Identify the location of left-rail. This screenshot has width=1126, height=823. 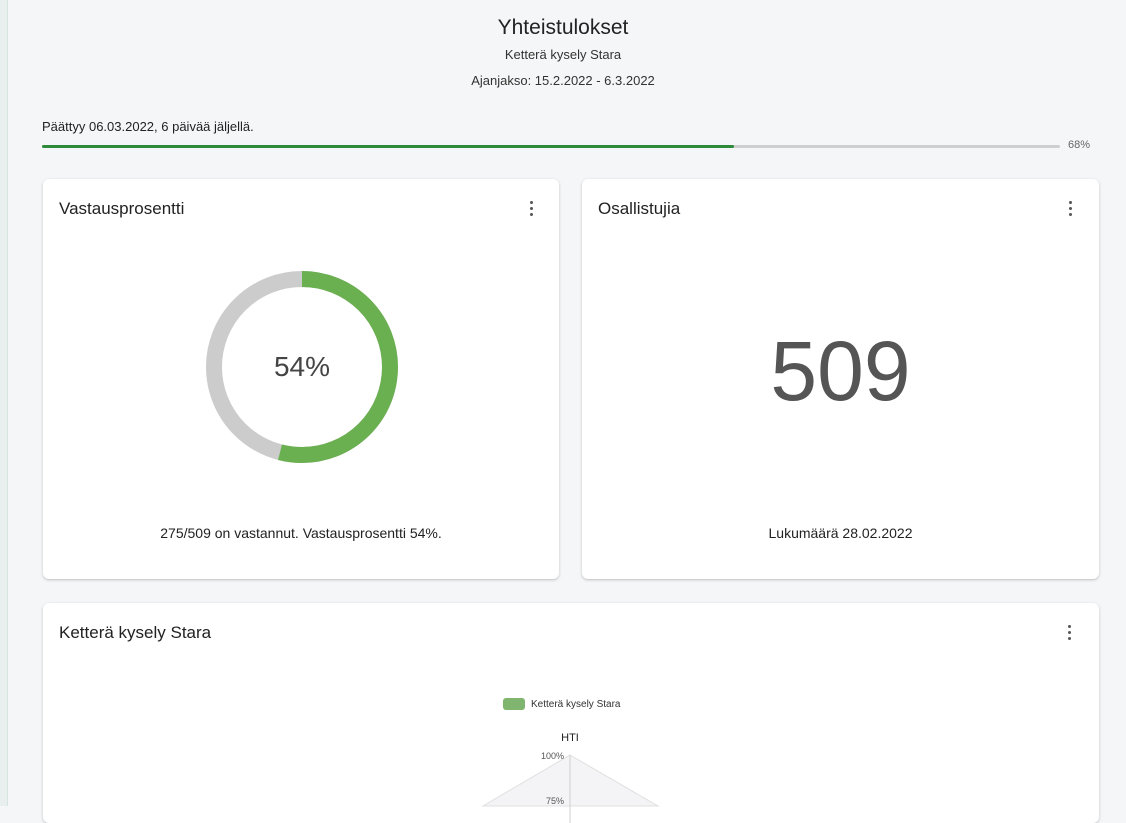
(4, 403).